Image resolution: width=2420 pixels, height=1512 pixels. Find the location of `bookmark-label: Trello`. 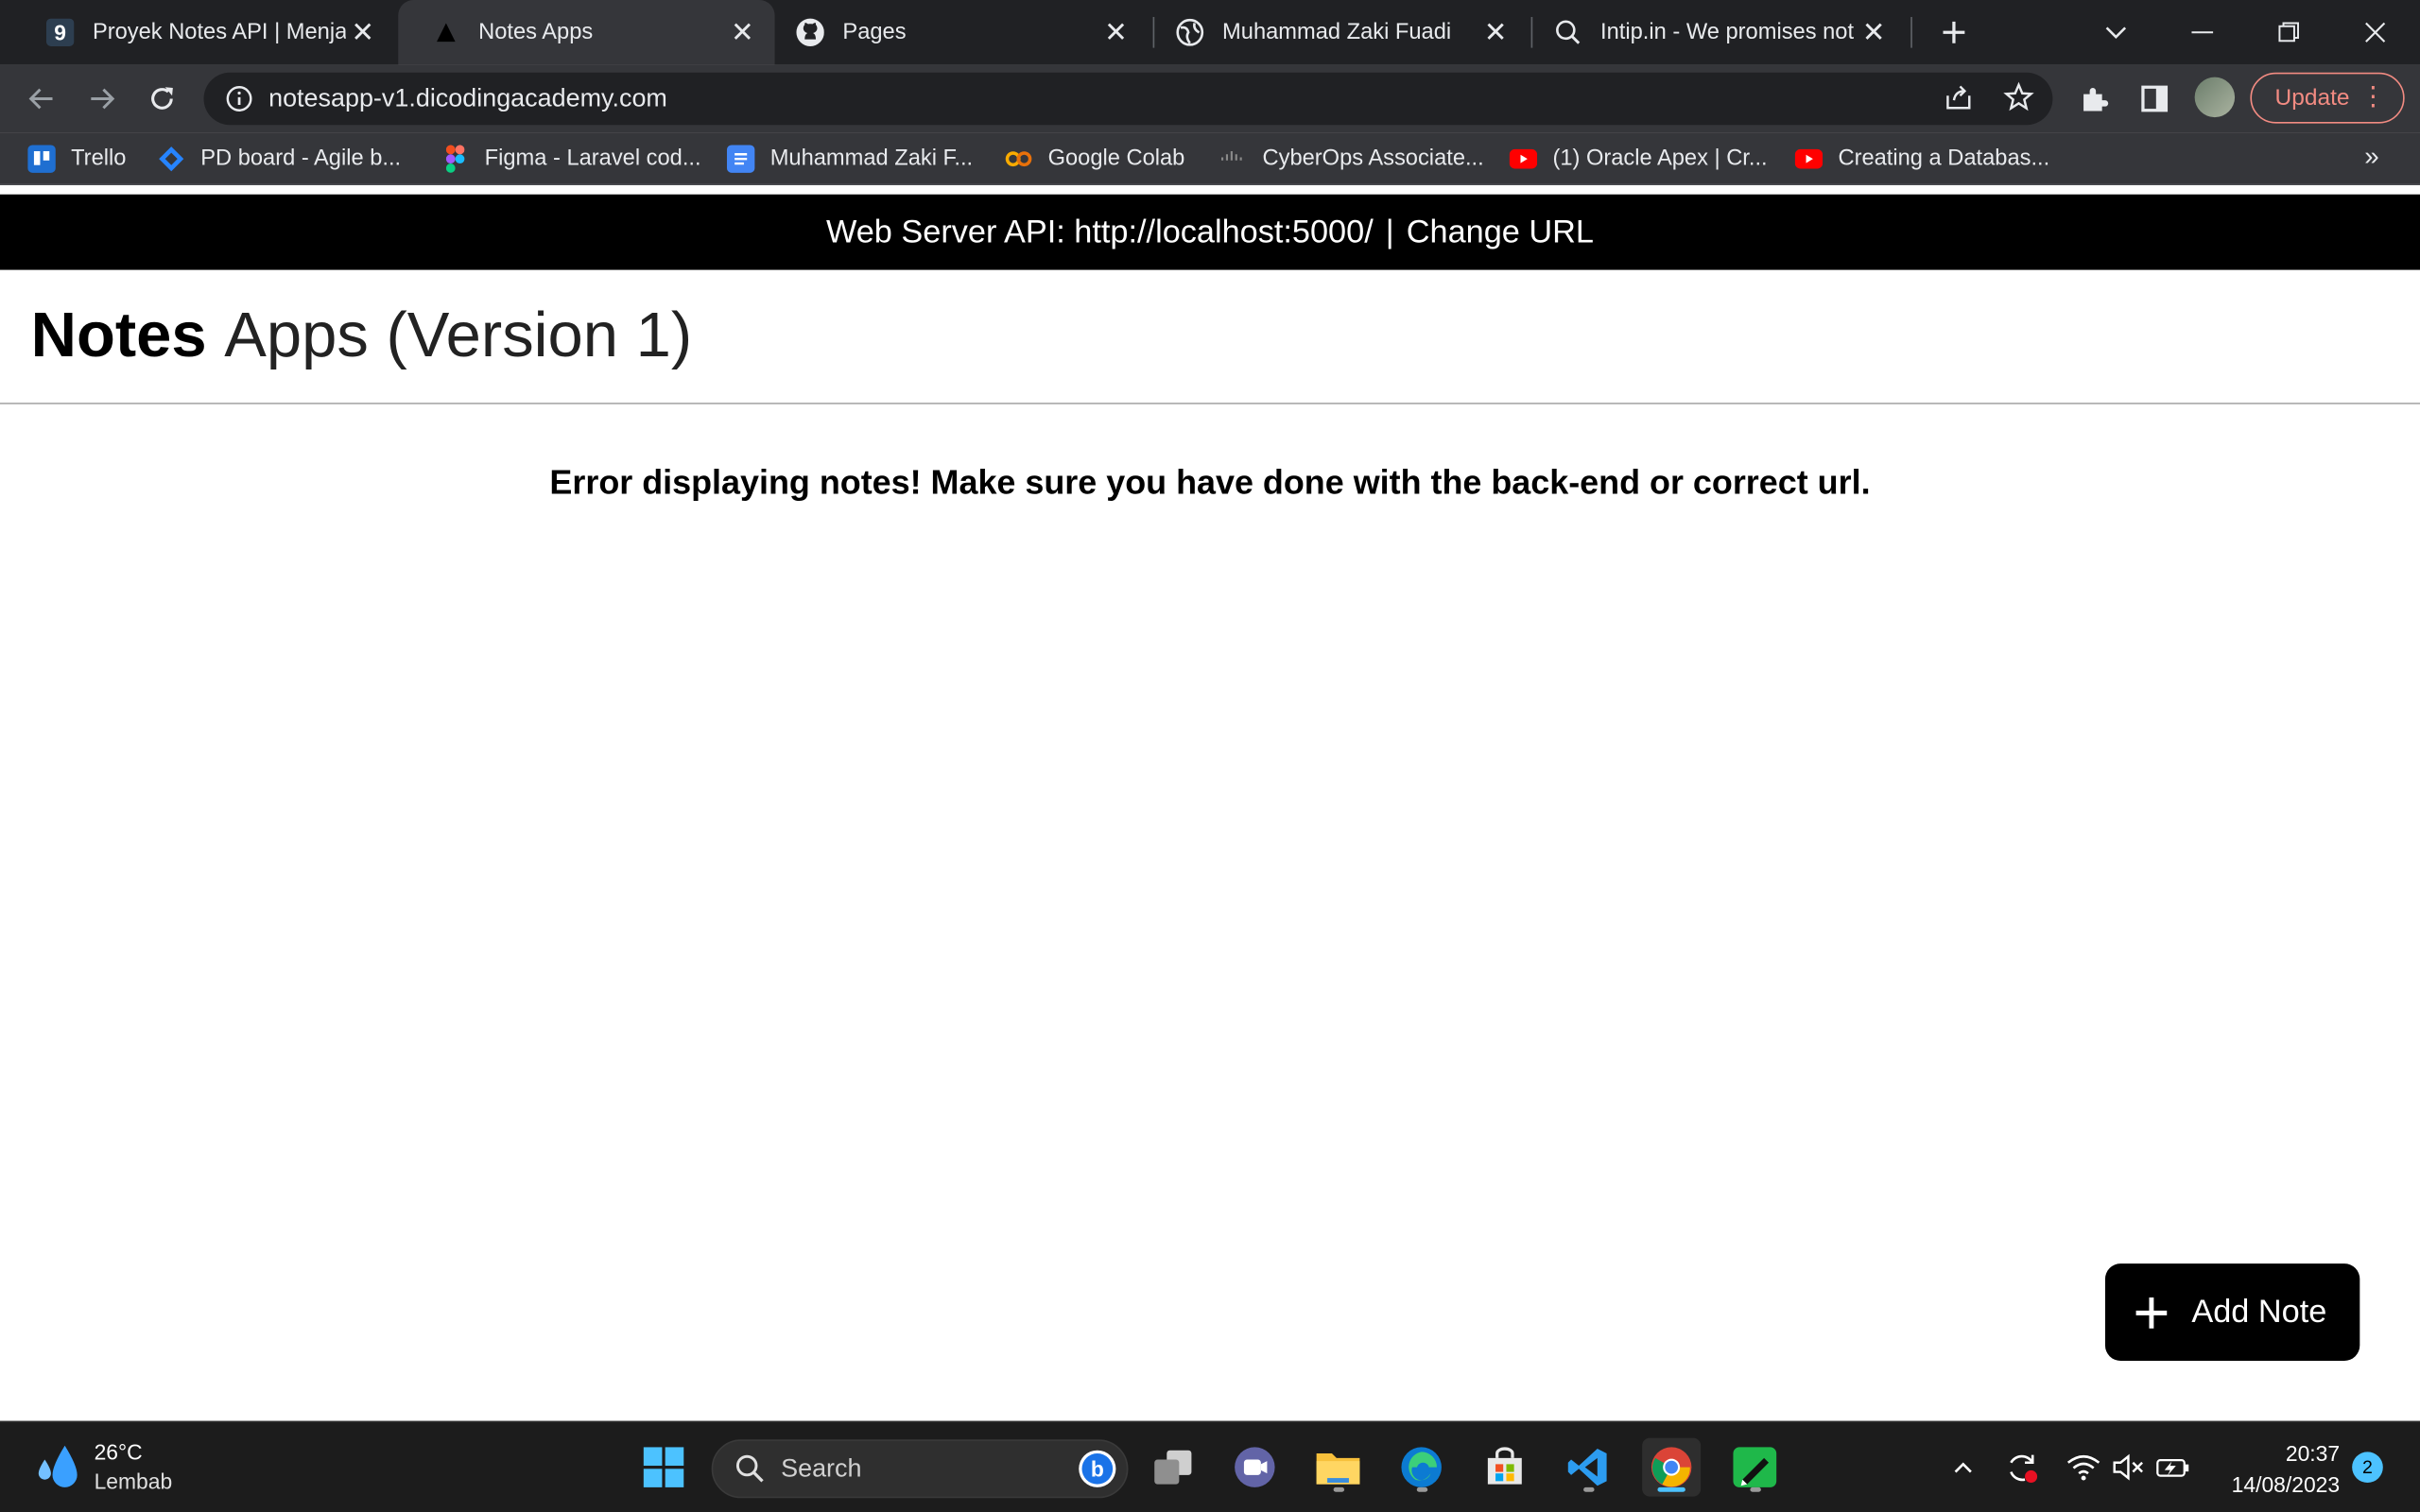

bookmark-label: Trello is located at coordinates (99, 159).